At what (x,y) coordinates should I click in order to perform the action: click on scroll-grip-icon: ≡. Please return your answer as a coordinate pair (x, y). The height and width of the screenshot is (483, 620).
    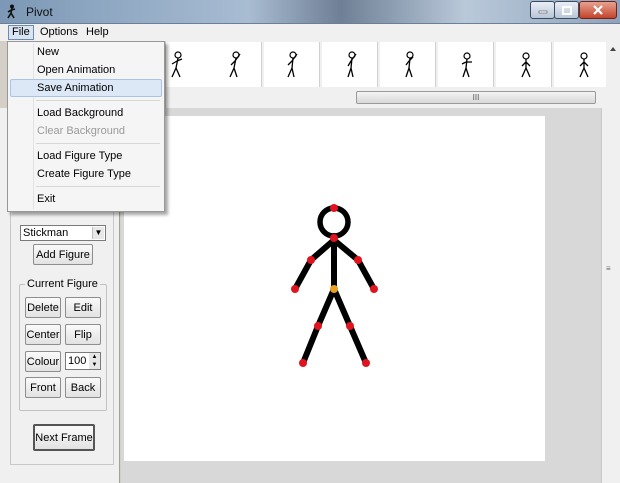
    Looking at the image, I should click on (610, 268).